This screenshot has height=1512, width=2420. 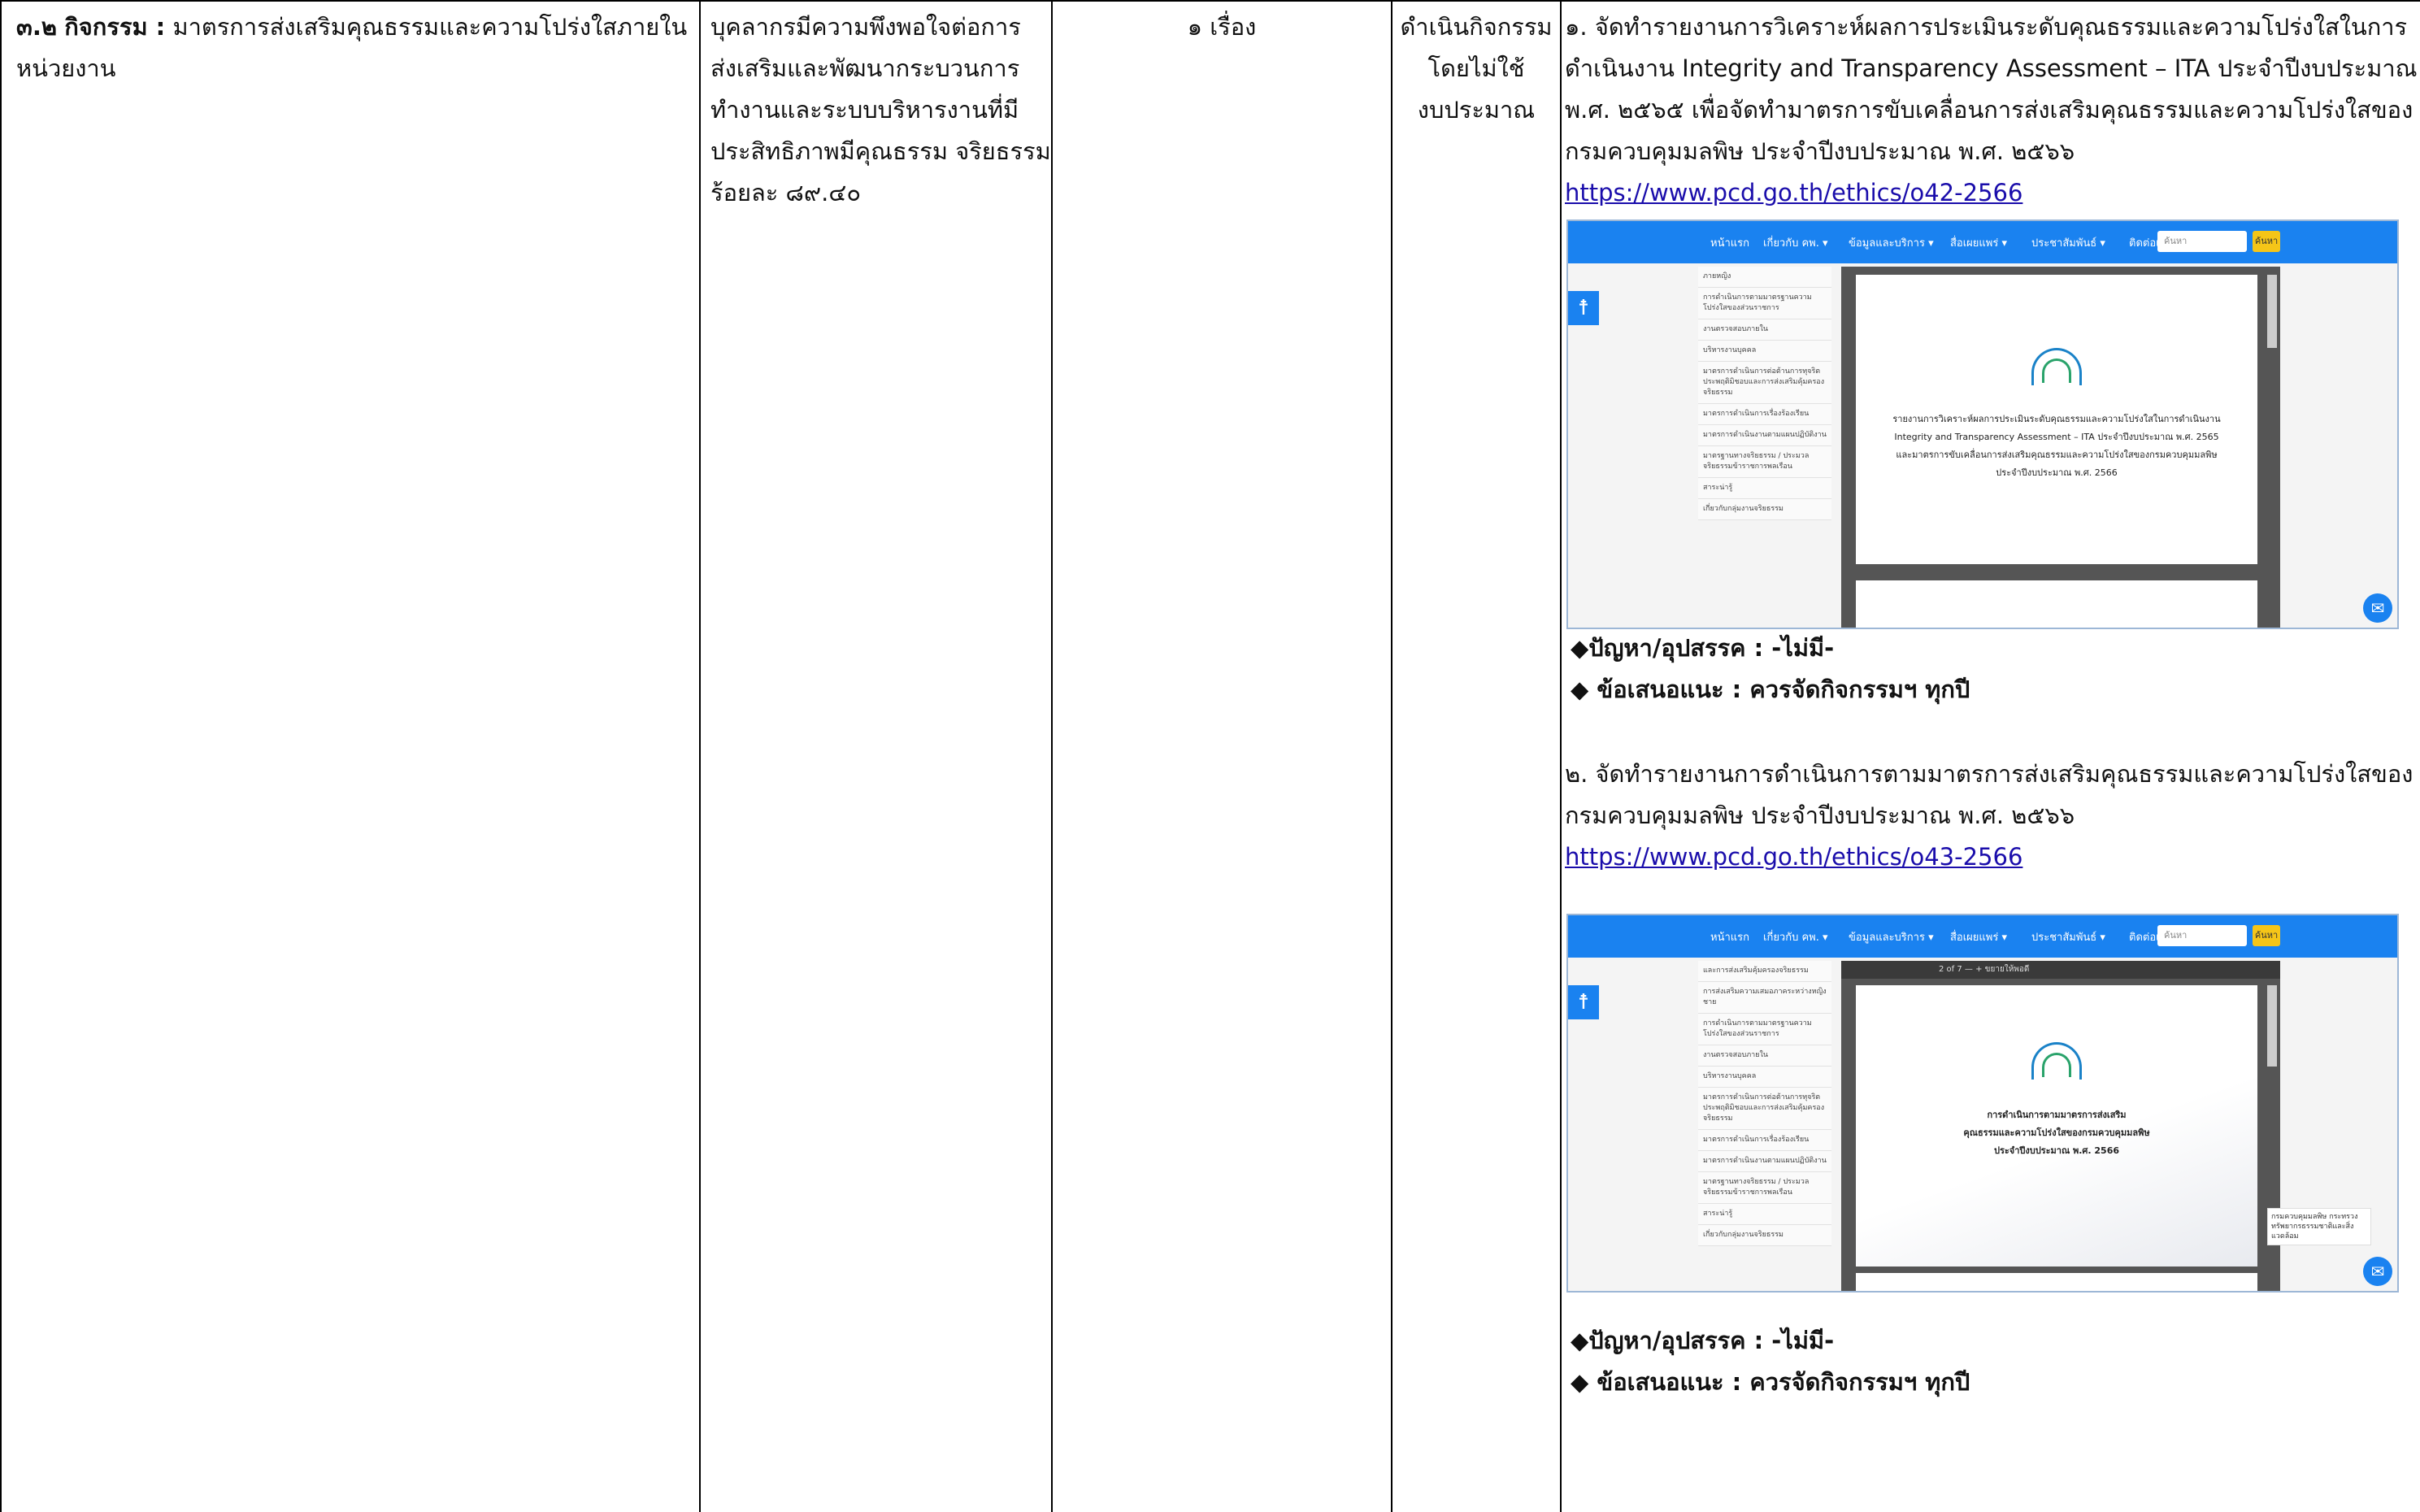 I want to click on pdf-title-line: การดำเนินการตามมาตรการส่งเสริม, so click(x=2057, y=1115).